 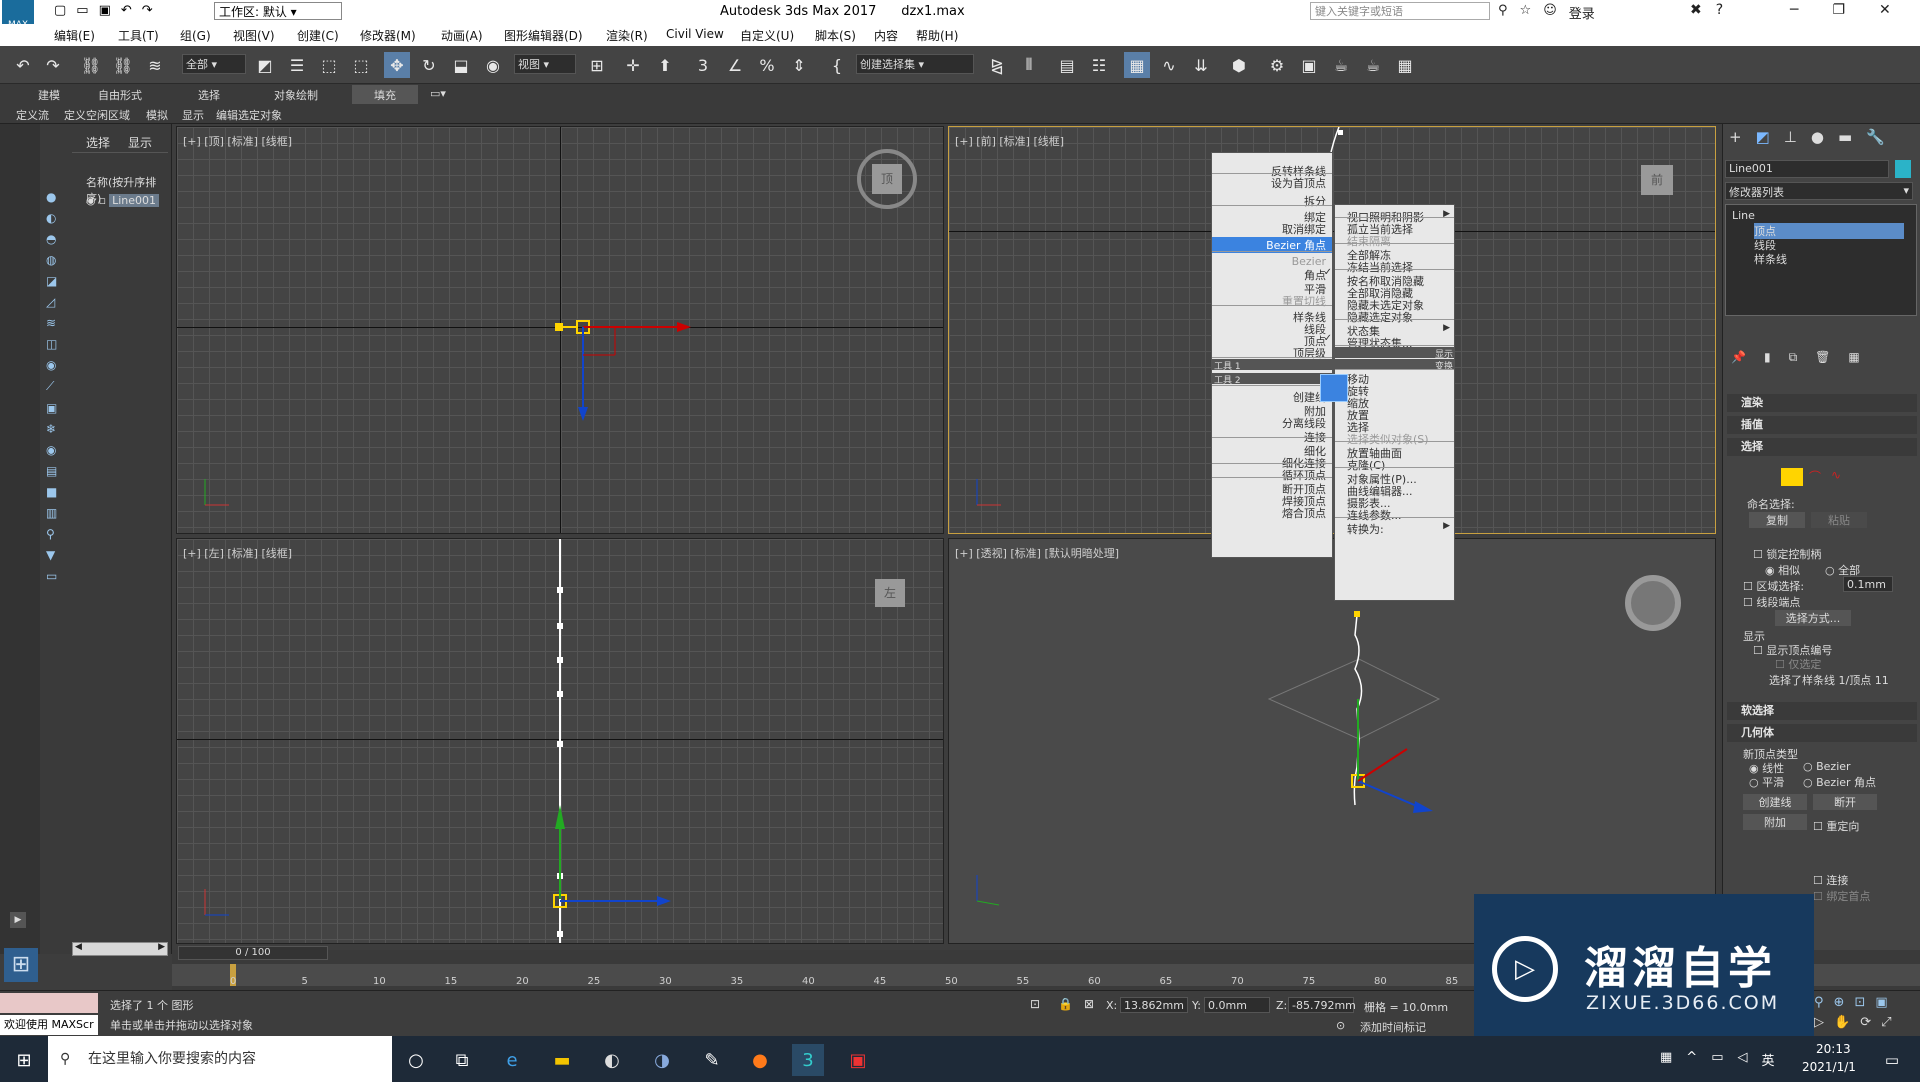 I want to click on rollout-selection: 选择, so click(x=1822, y=447).